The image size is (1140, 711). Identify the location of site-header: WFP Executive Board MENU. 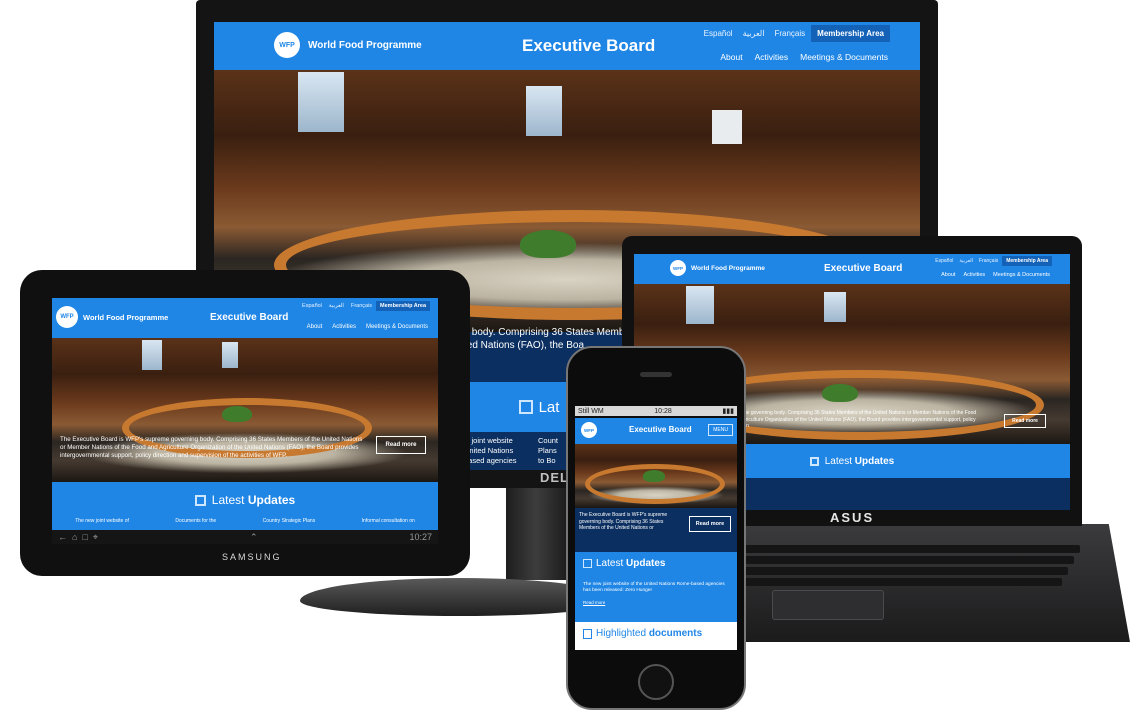
(656, 431).